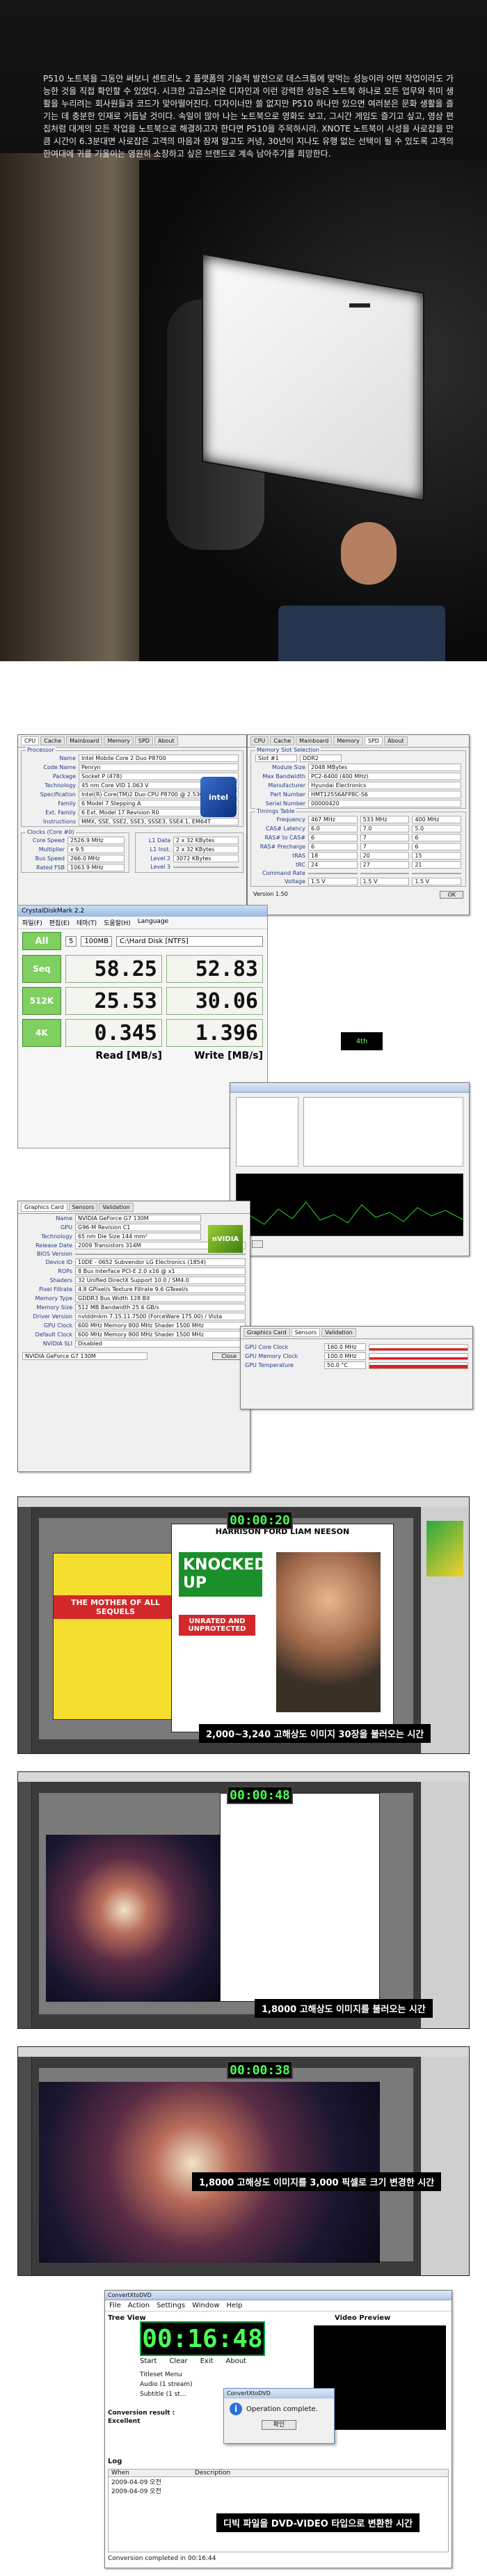 The height and width of the screenshot is (2576, 487). I want to click on gpuz-sensor-tabs: Graphics Card Sensors Validation, so click(356, 1333).